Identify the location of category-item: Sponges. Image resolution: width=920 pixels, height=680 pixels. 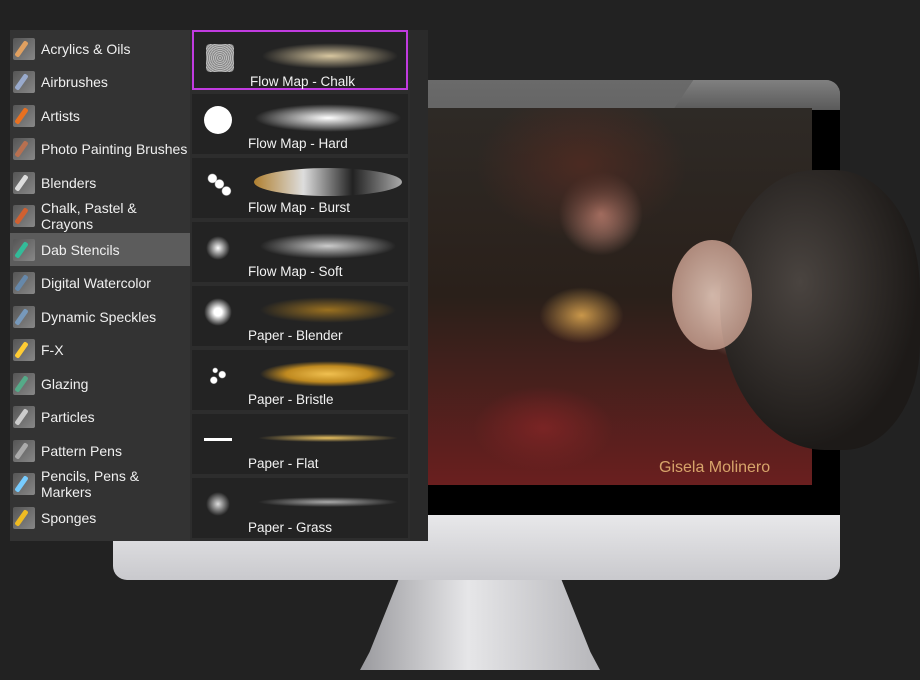
(100, 517).